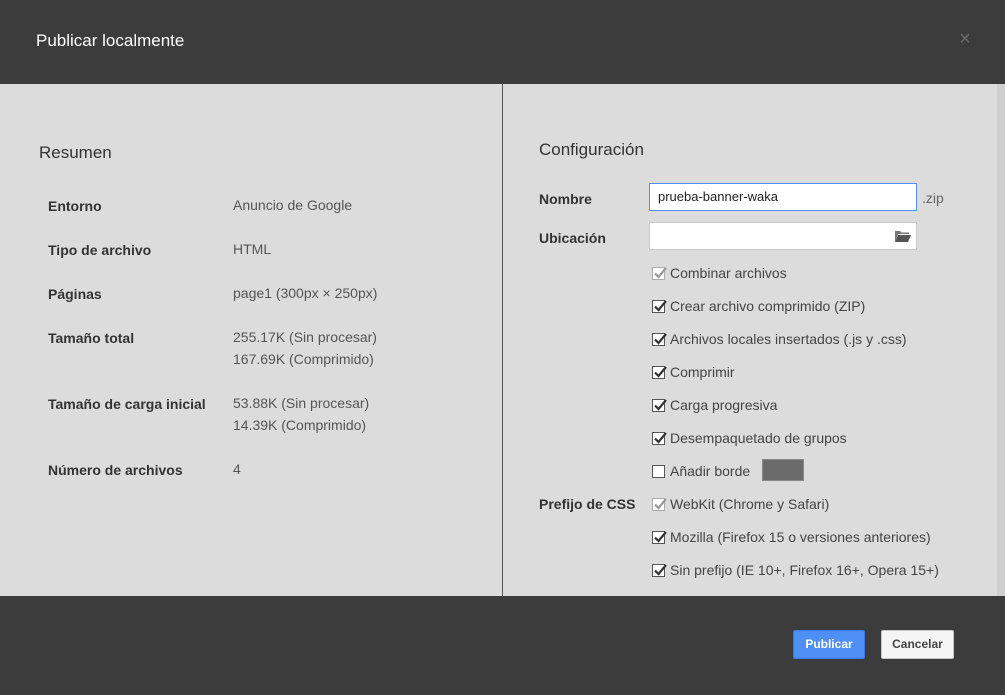  I want to click on summary-label-carga-inicial: Tamaño de carga inicial, so click(127, 404).